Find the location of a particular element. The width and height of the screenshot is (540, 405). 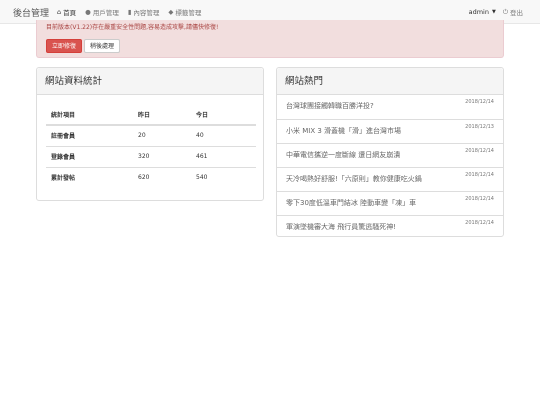

logout-label: 登出 is located at coordinates (516, 13).